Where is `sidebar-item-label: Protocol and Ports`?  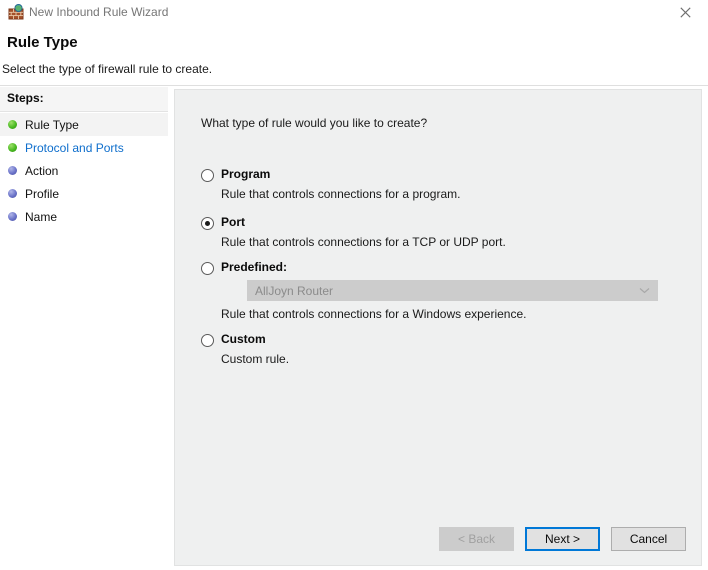 sidebar-item-label: Protocol and Ports is located at coordinates (74, 148).